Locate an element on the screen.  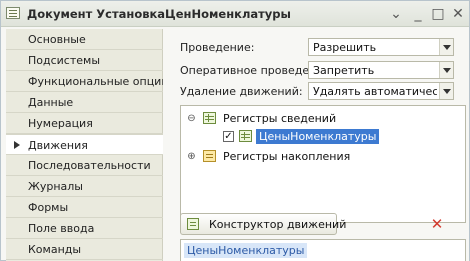
sidebar-item-label: Журналы is located at coordinates (55, 186).